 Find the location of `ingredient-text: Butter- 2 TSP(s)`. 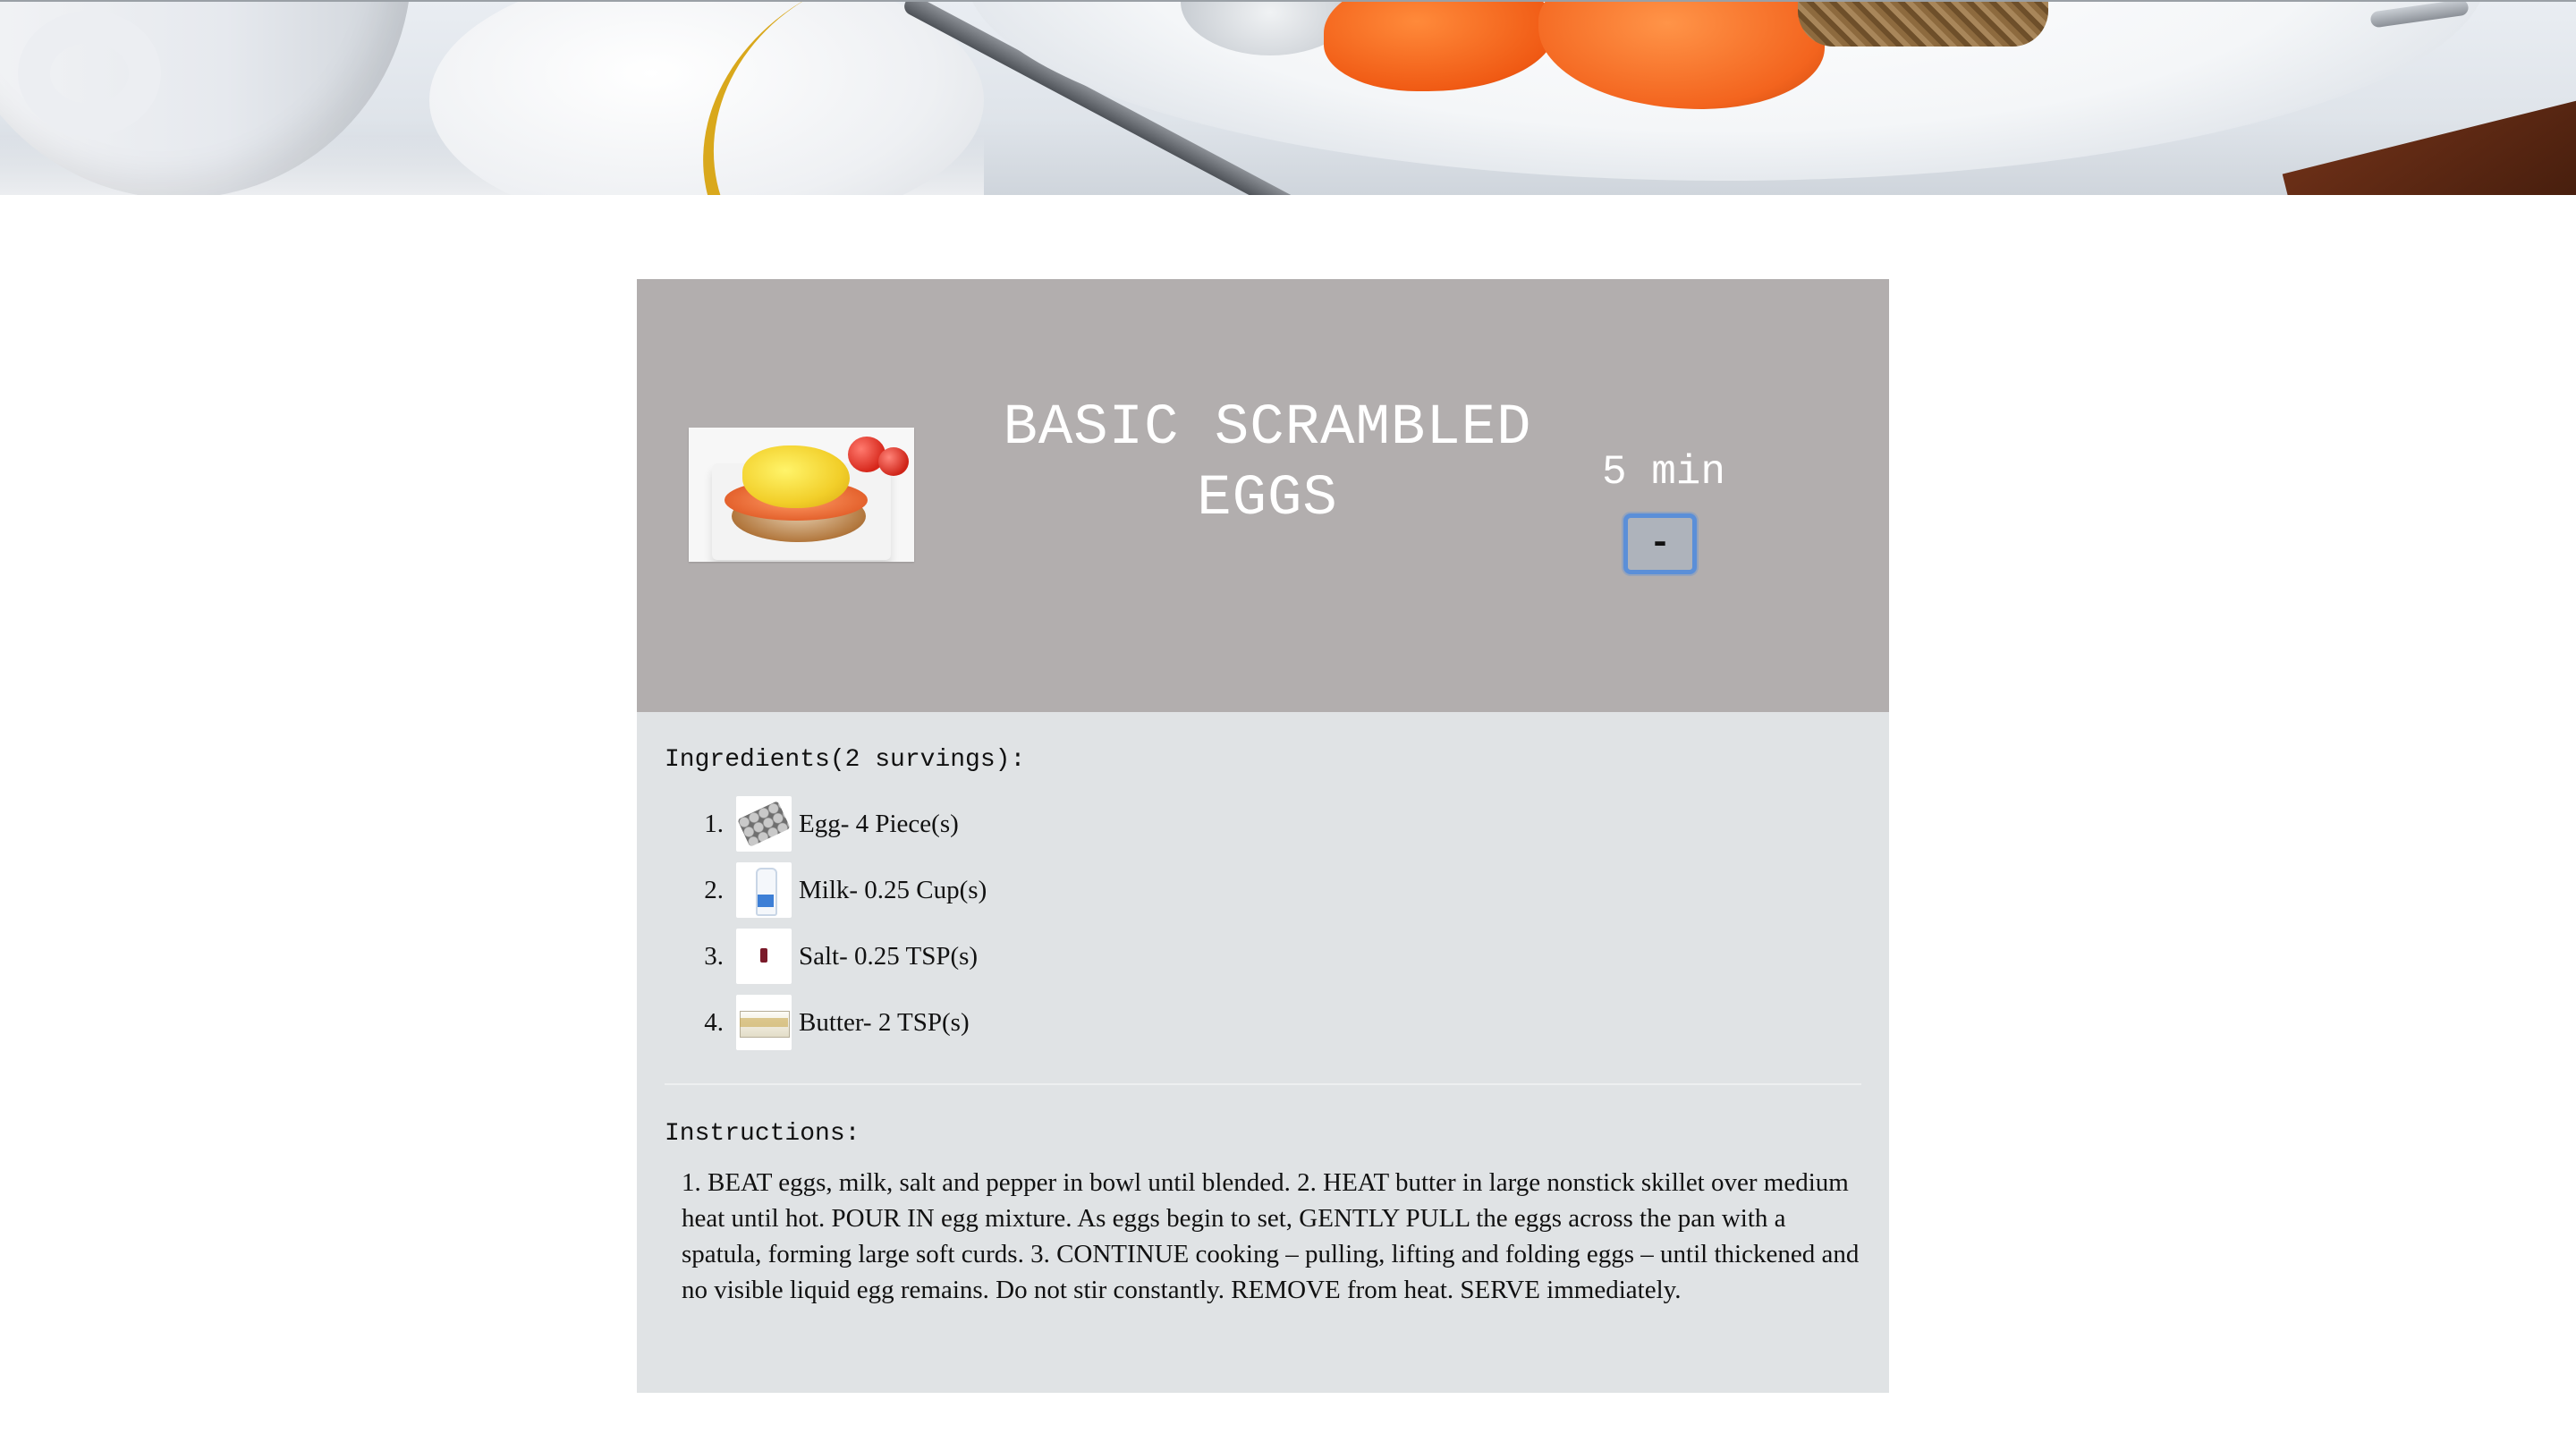

ingredient-text: Butter- 2 TSP(s) is located at coordinates (884, 1022).